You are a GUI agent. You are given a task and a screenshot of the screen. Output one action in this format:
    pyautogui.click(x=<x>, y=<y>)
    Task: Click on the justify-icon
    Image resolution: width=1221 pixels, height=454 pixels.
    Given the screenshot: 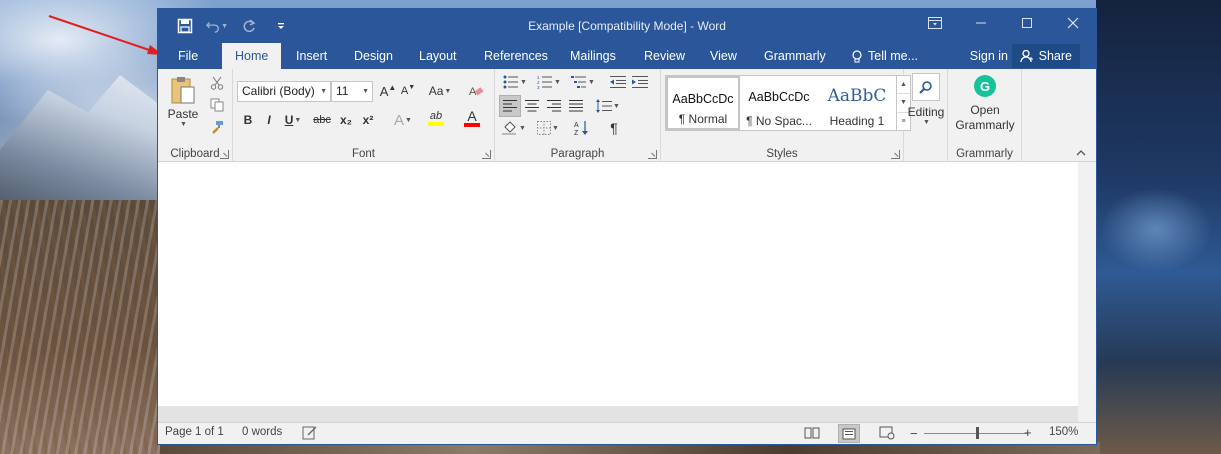 What is the action you would take?
    pyautogui.click(x=576, y=106)
    